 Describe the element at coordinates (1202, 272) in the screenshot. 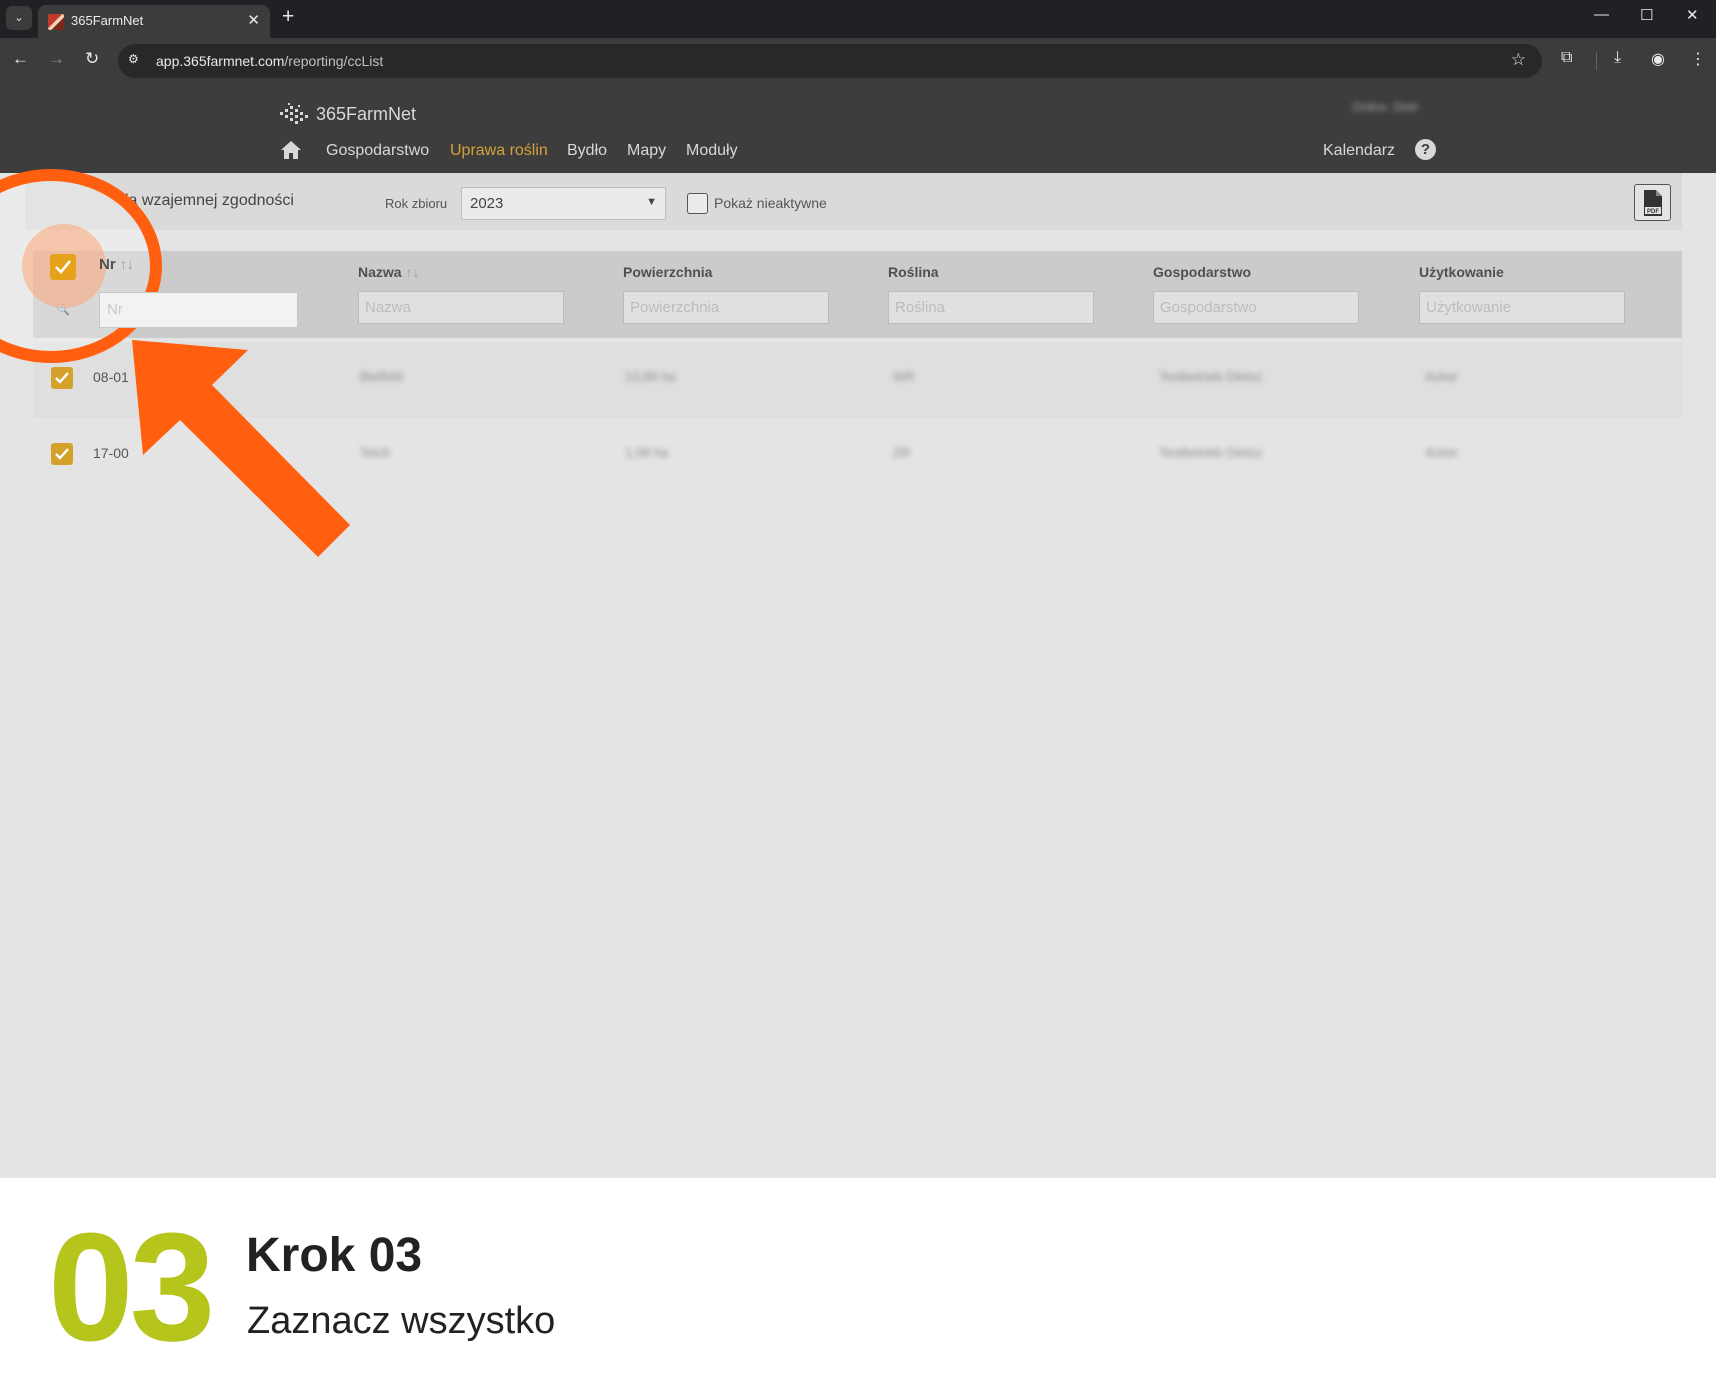

I see `column-header-farm: Gospodarstwo` at that location.